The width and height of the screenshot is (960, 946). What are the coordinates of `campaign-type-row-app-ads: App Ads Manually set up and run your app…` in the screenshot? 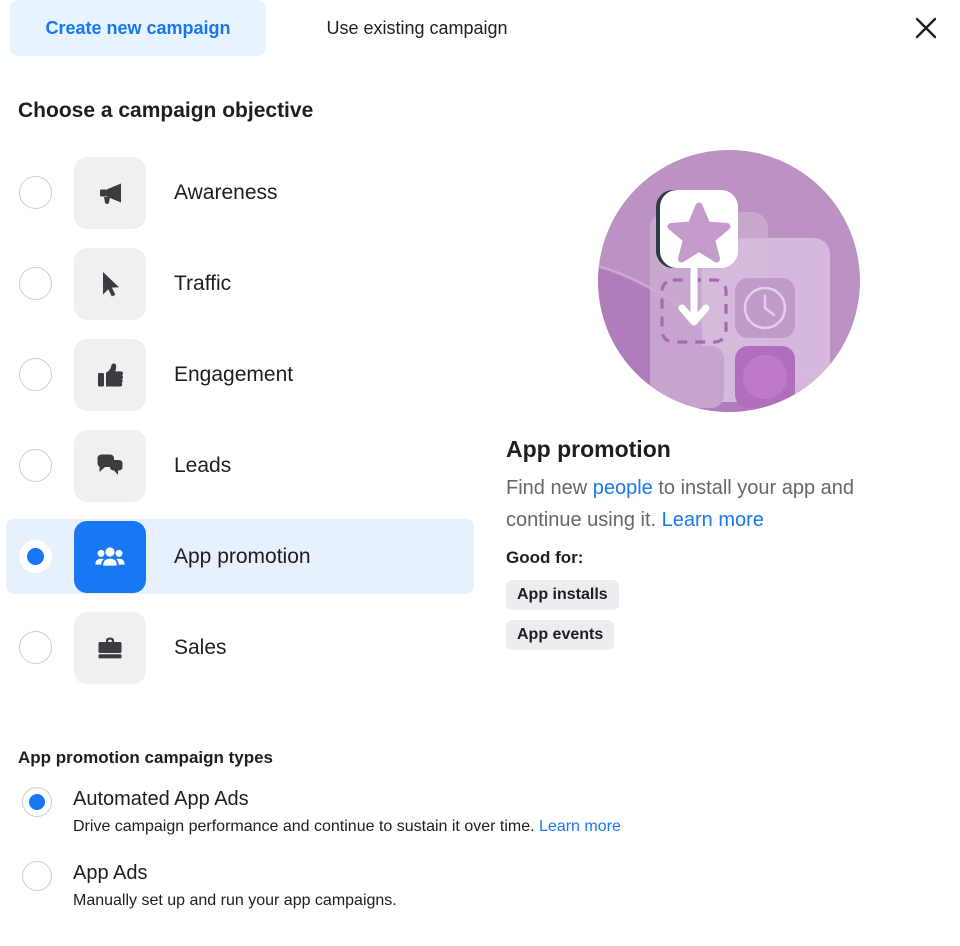 It's located at (418, 886).